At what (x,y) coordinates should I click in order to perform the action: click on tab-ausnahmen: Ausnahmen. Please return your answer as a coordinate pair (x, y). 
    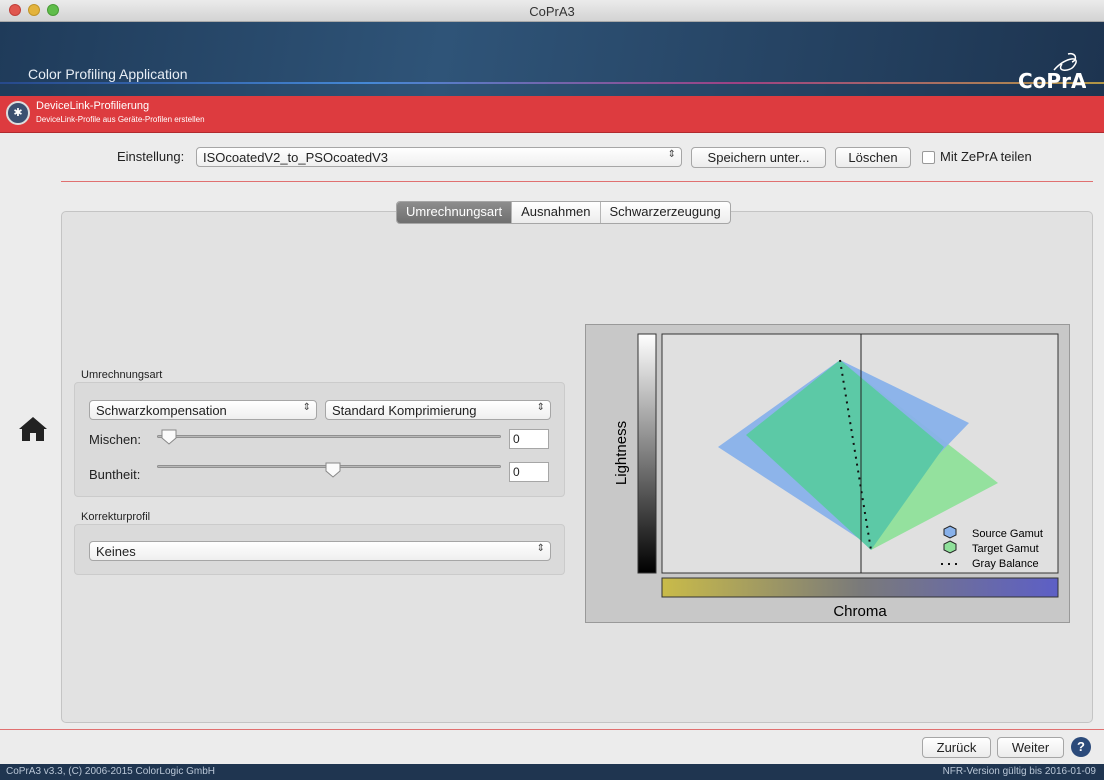
    Looking at the image, I should click on (556, 212).